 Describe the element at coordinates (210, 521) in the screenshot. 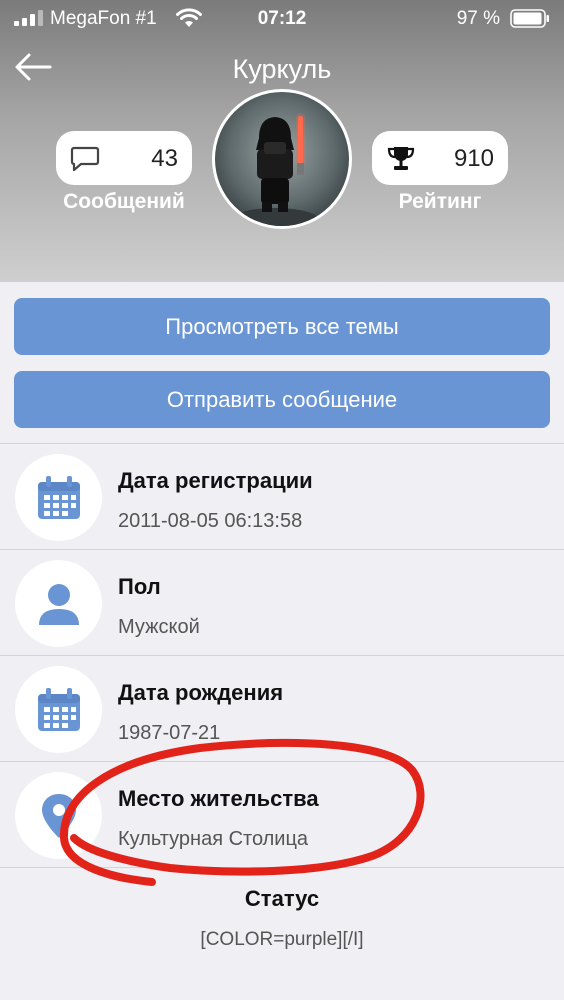

I see `info-value: 2011-08-05 06:13:58` at that location.